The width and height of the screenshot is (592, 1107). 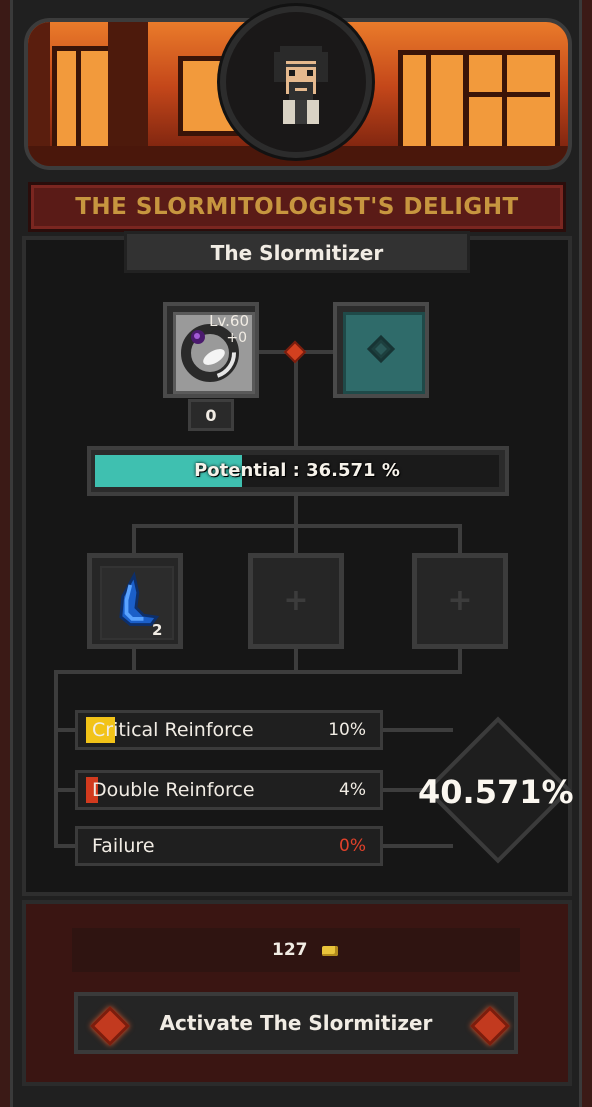 I want to click on potential-label: Potential : 36.571 %, so click(x=297, y=470).